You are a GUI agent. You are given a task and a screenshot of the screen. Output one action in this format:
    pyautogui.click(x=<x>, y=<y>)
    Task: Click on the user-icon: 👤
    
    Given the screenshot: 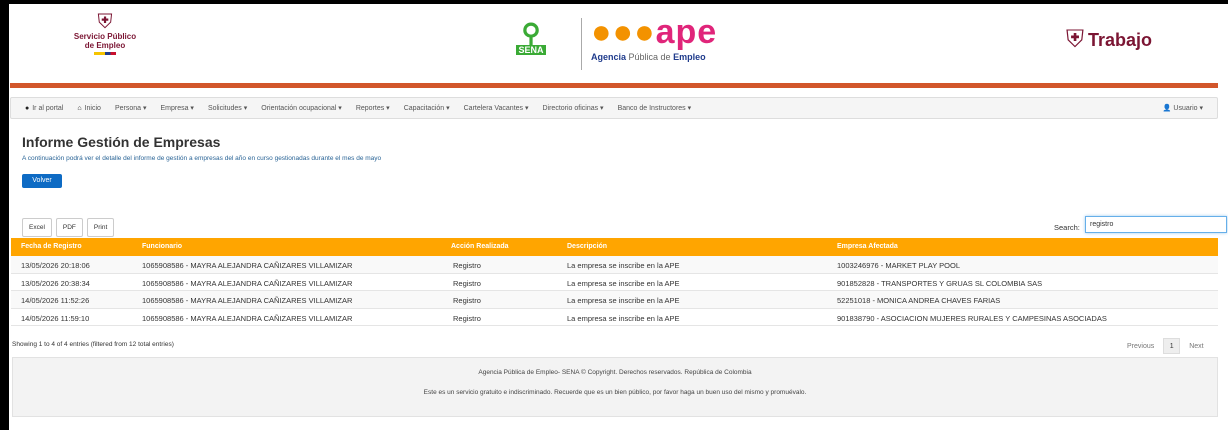 What is the action you would take?
    pyautogui.click(x=1167, y=108)
    